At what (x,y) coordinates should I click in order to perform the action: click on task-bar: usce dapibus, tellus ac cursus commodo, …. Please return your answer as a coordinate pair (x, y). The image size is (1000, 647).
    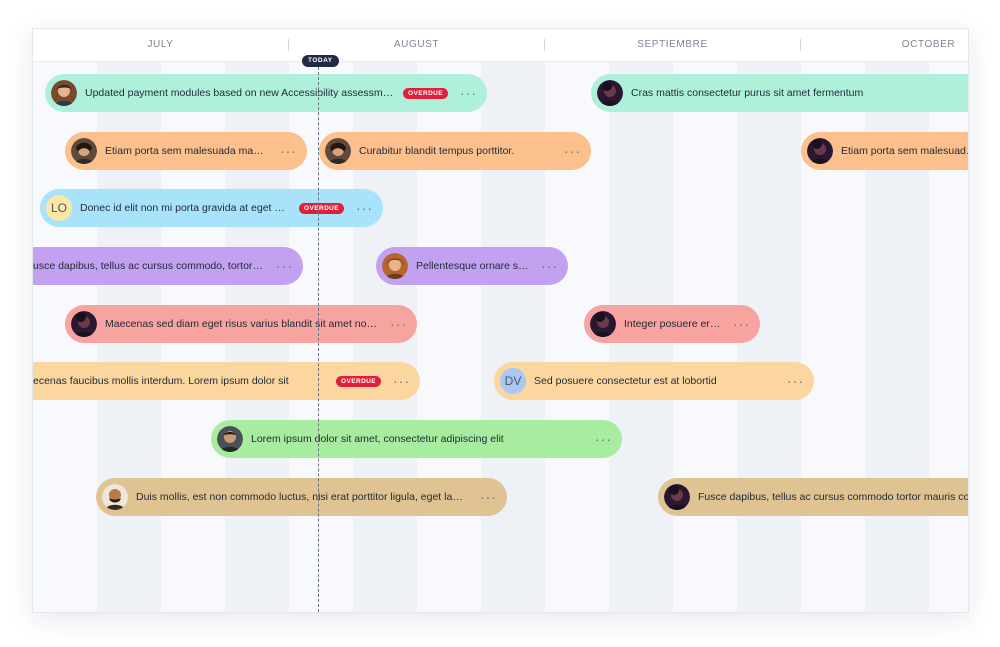
    Looking at the image, I should click on (168, 266).